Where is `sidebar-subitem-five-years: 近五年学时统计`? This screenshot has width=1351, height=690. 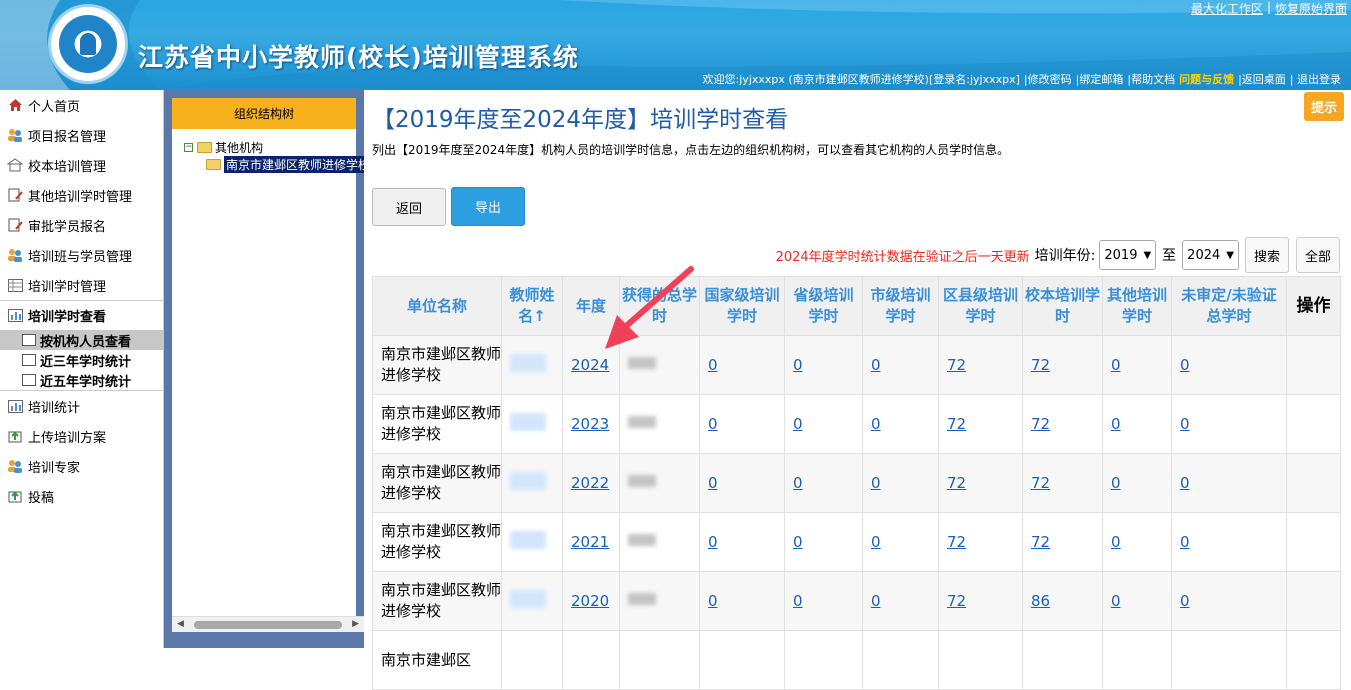 sidebar-subitem-five-years: 近五年学时统计 is located at coordinates (81, 380).